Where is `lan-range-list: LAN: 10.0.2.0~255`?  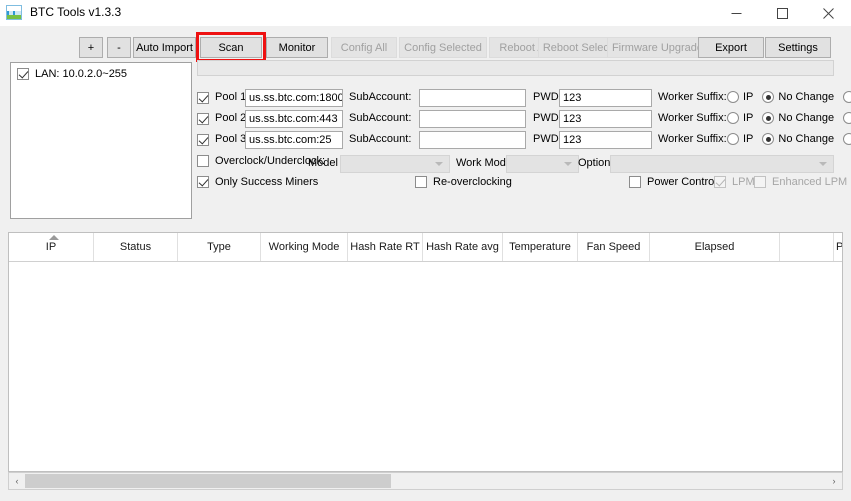 lan-range-list: LAN: 10.0.2.0~255 is located at coordinates (101, 140).